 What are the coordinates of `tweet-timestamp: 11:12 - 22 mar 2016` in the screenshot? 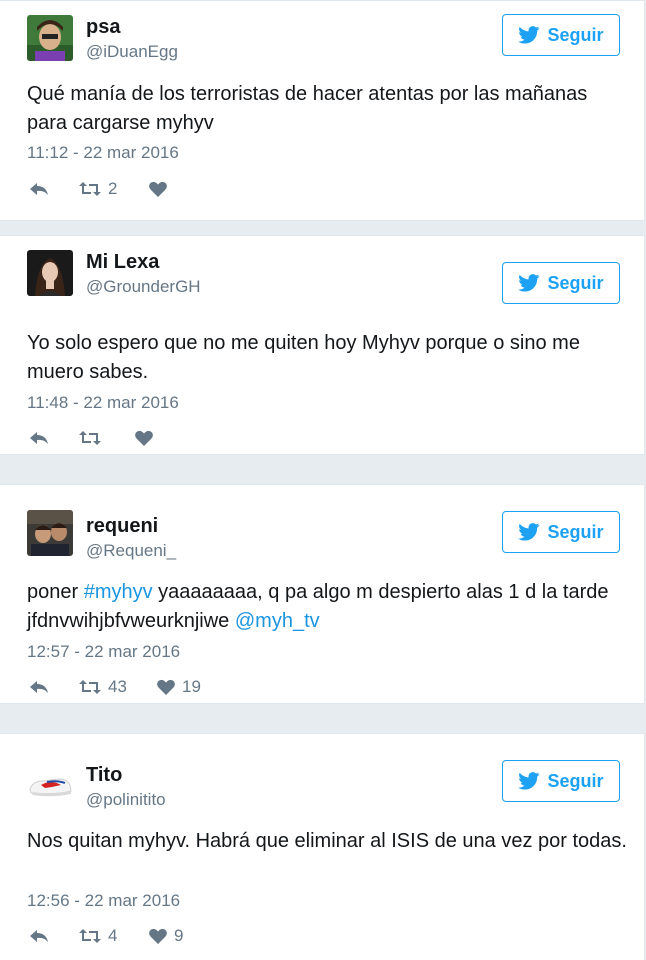 It's located at (103, 153).